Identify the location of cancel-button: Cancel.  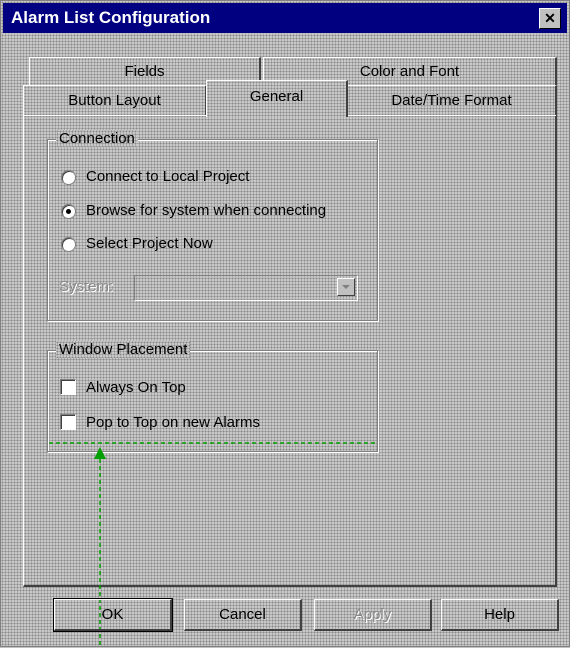
(243, 615).